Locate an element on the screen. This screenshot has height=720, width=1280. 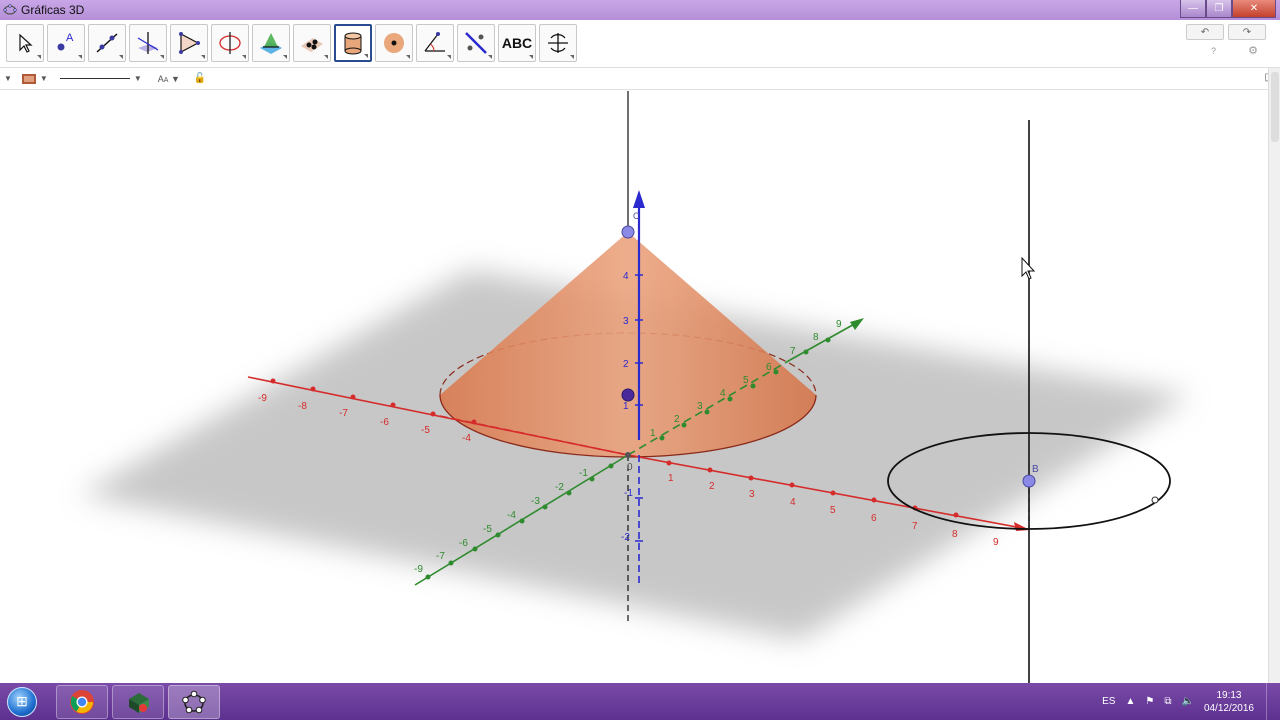
circle-tool is located at coordinates (230, 43).